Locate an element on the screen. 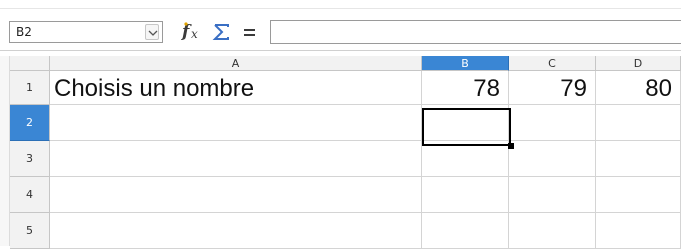 The image size is (681, 249). cell-c4 is located at coordinates (552, 195).